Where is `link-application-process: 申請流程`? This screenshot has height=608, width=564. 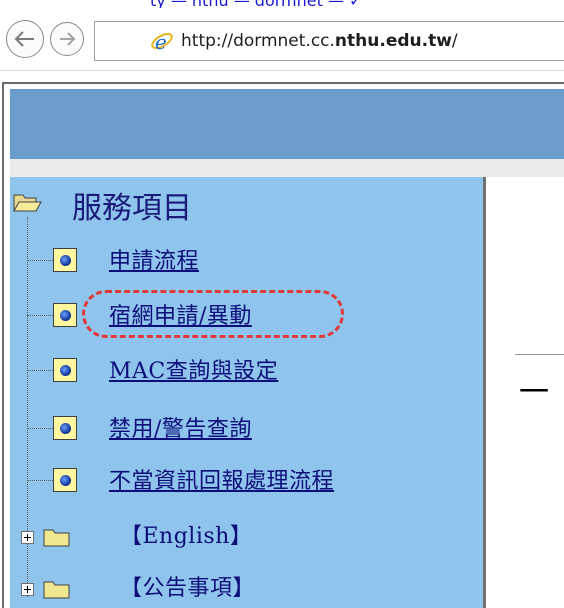
link-application-process: 申請流程 is located at coordinates (154, 259).